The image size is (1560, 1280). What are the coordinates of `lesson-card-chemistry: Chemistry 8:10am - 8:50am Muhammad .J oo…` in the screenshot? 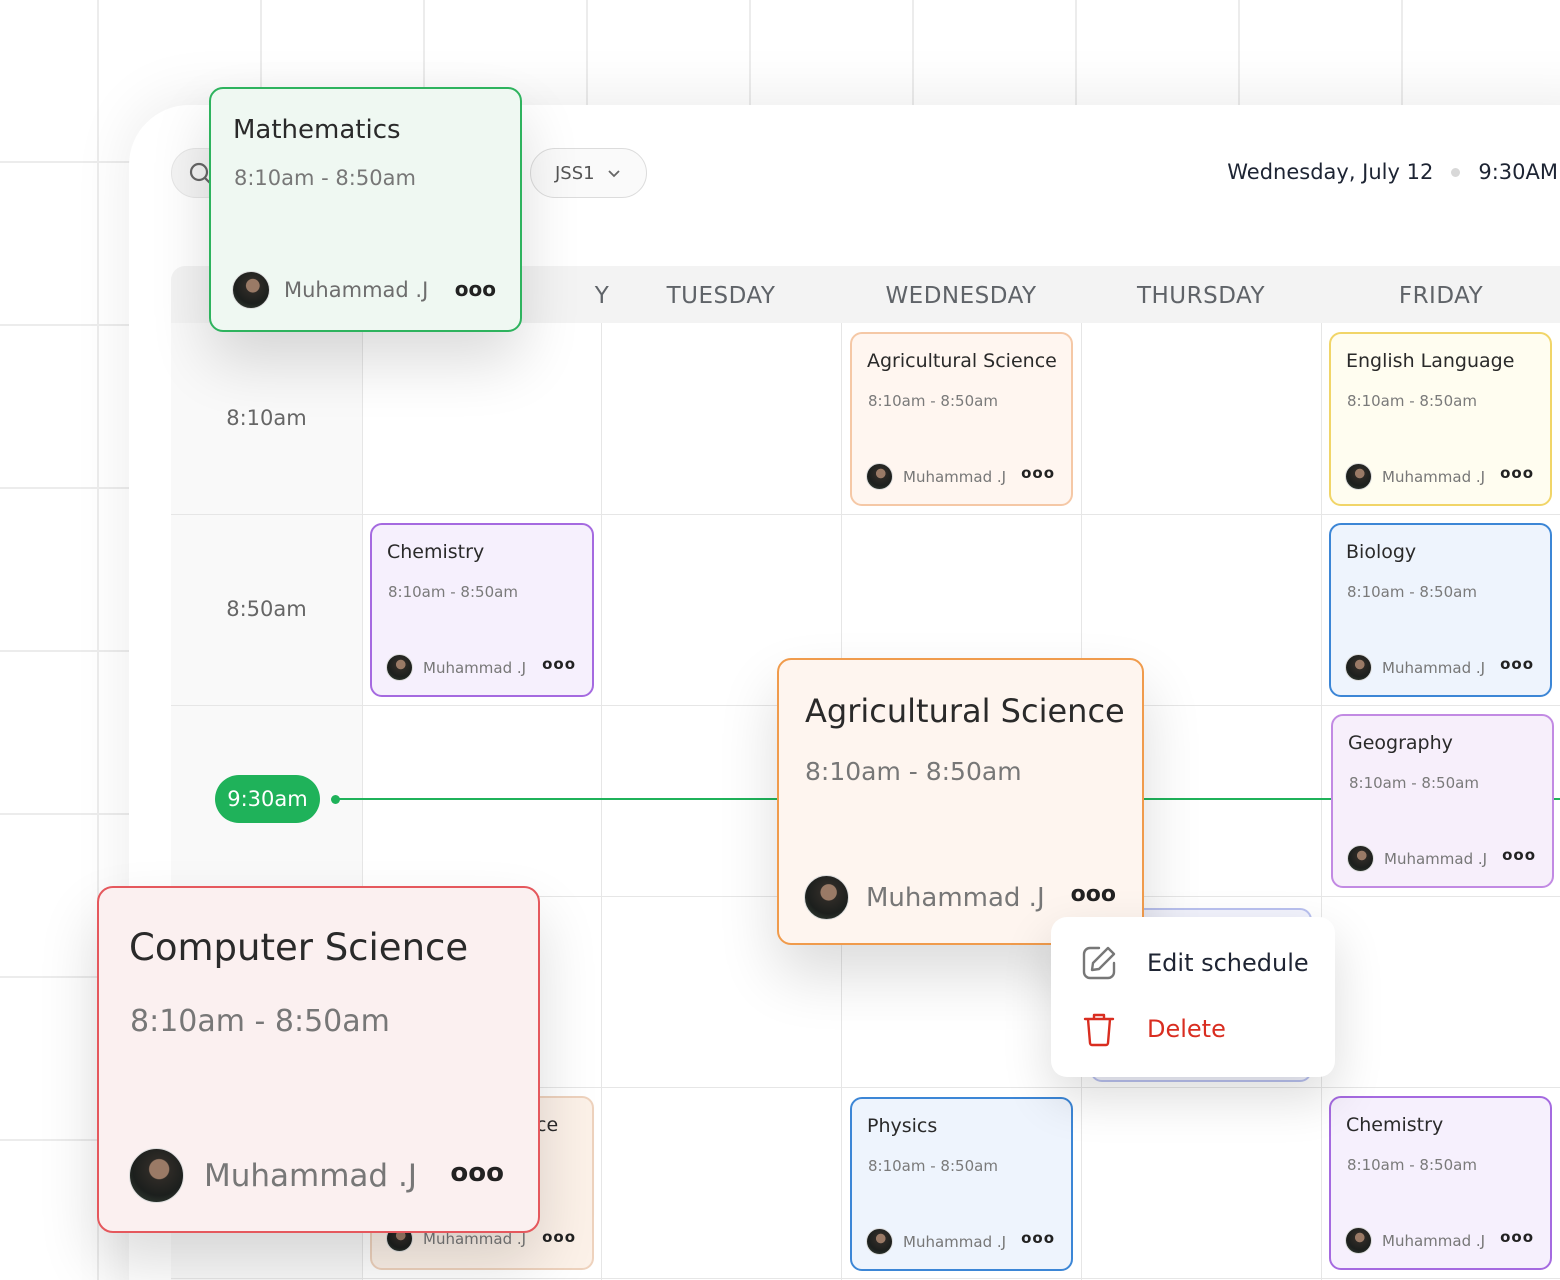 It's located at (482, 610).